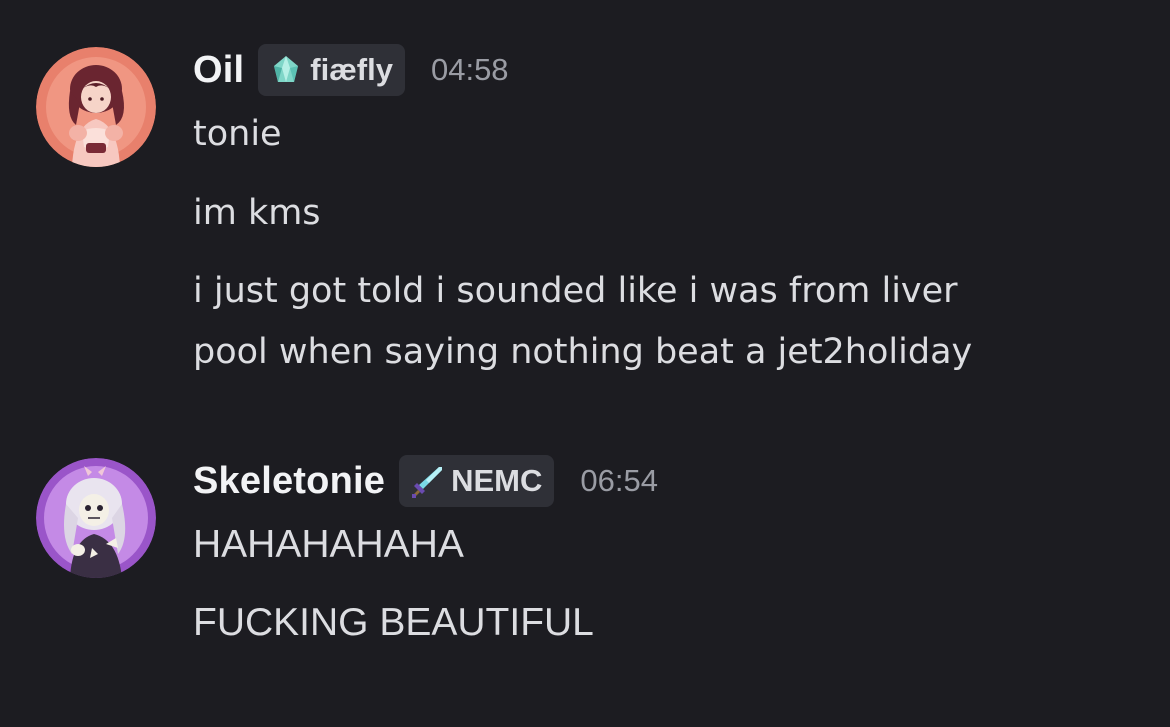  I want to click on avatar-oil-image, so click(96, 107).